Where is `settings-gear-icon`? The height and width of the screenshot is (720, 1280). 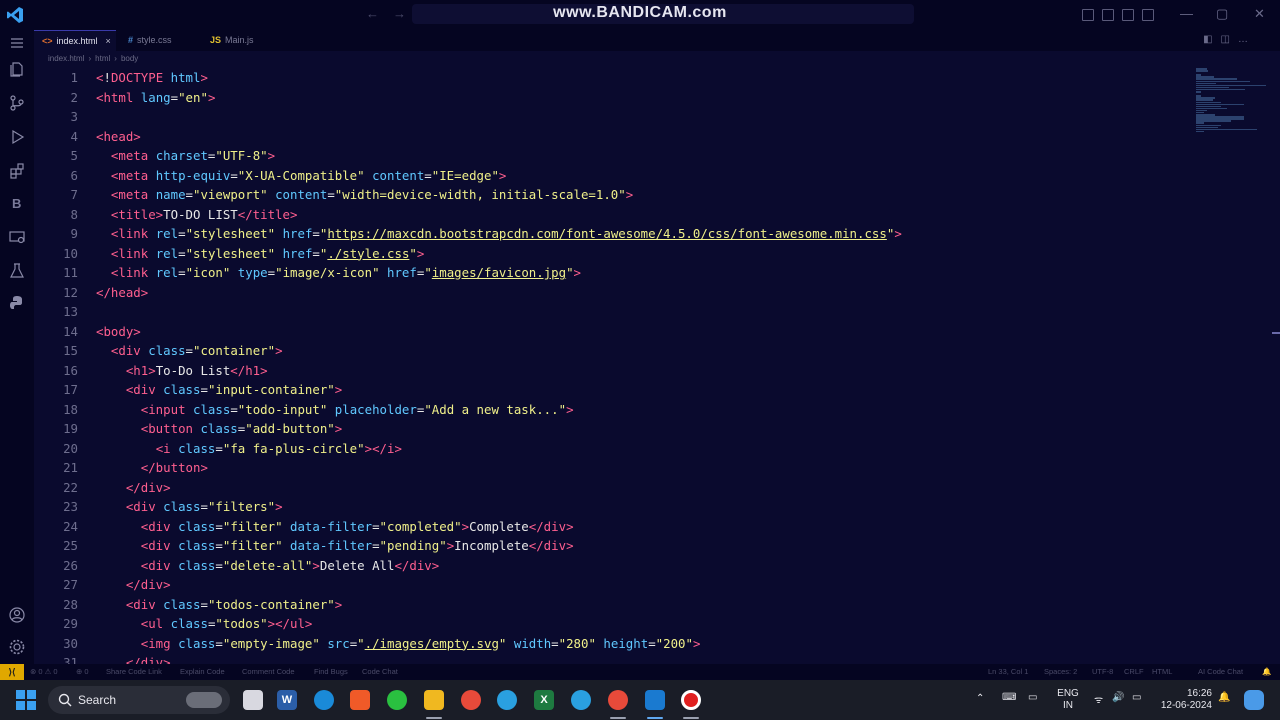 settings-gear-icon is located at coordinates (17, 647).